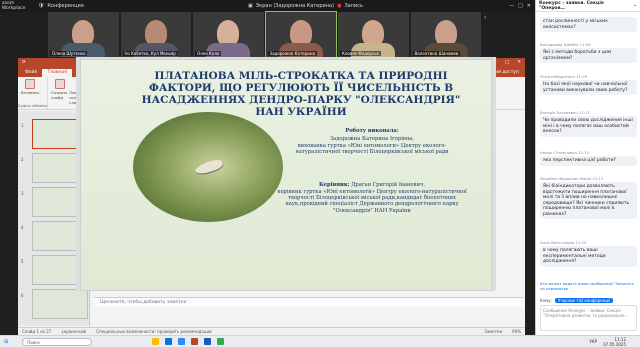 Image resolution: width=640 pixels, height=347 pixels. Describe the element at coordinates (6, 342) in the screenshot. I see `windows-start-icon: ⊞` at that location.